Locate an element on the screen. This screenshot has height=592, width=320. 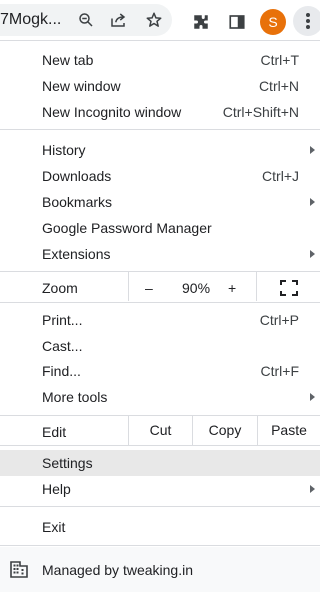
zoom-in-button: + is located at coordinates (232, 288).